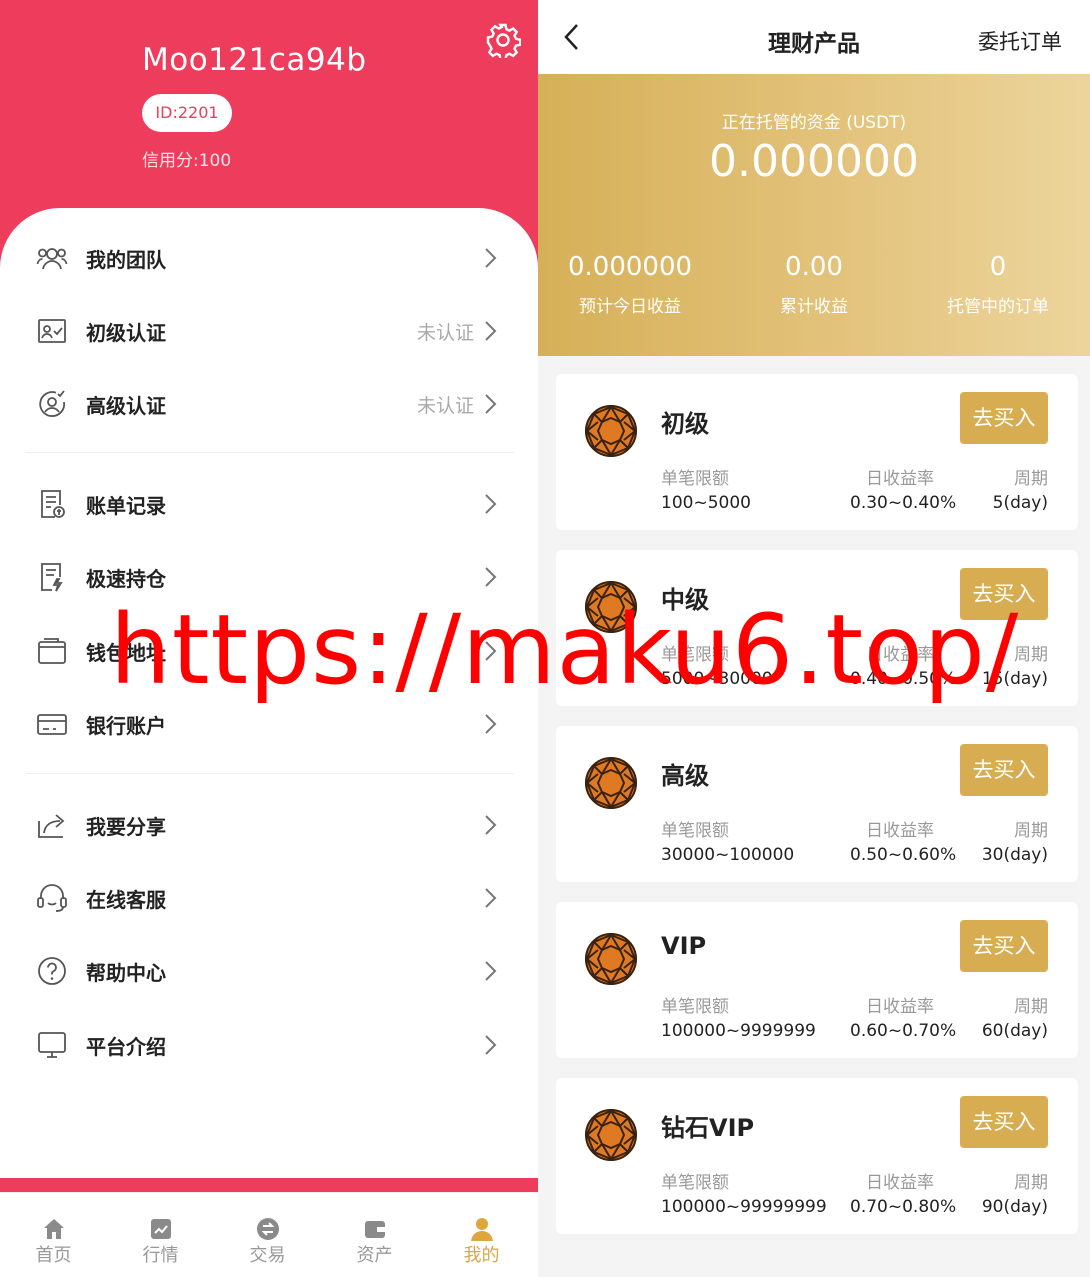  Describe the element at coordinates (903, 1031) in the screenshot. I see `rate-value: 0.60~0.70%` at that location.